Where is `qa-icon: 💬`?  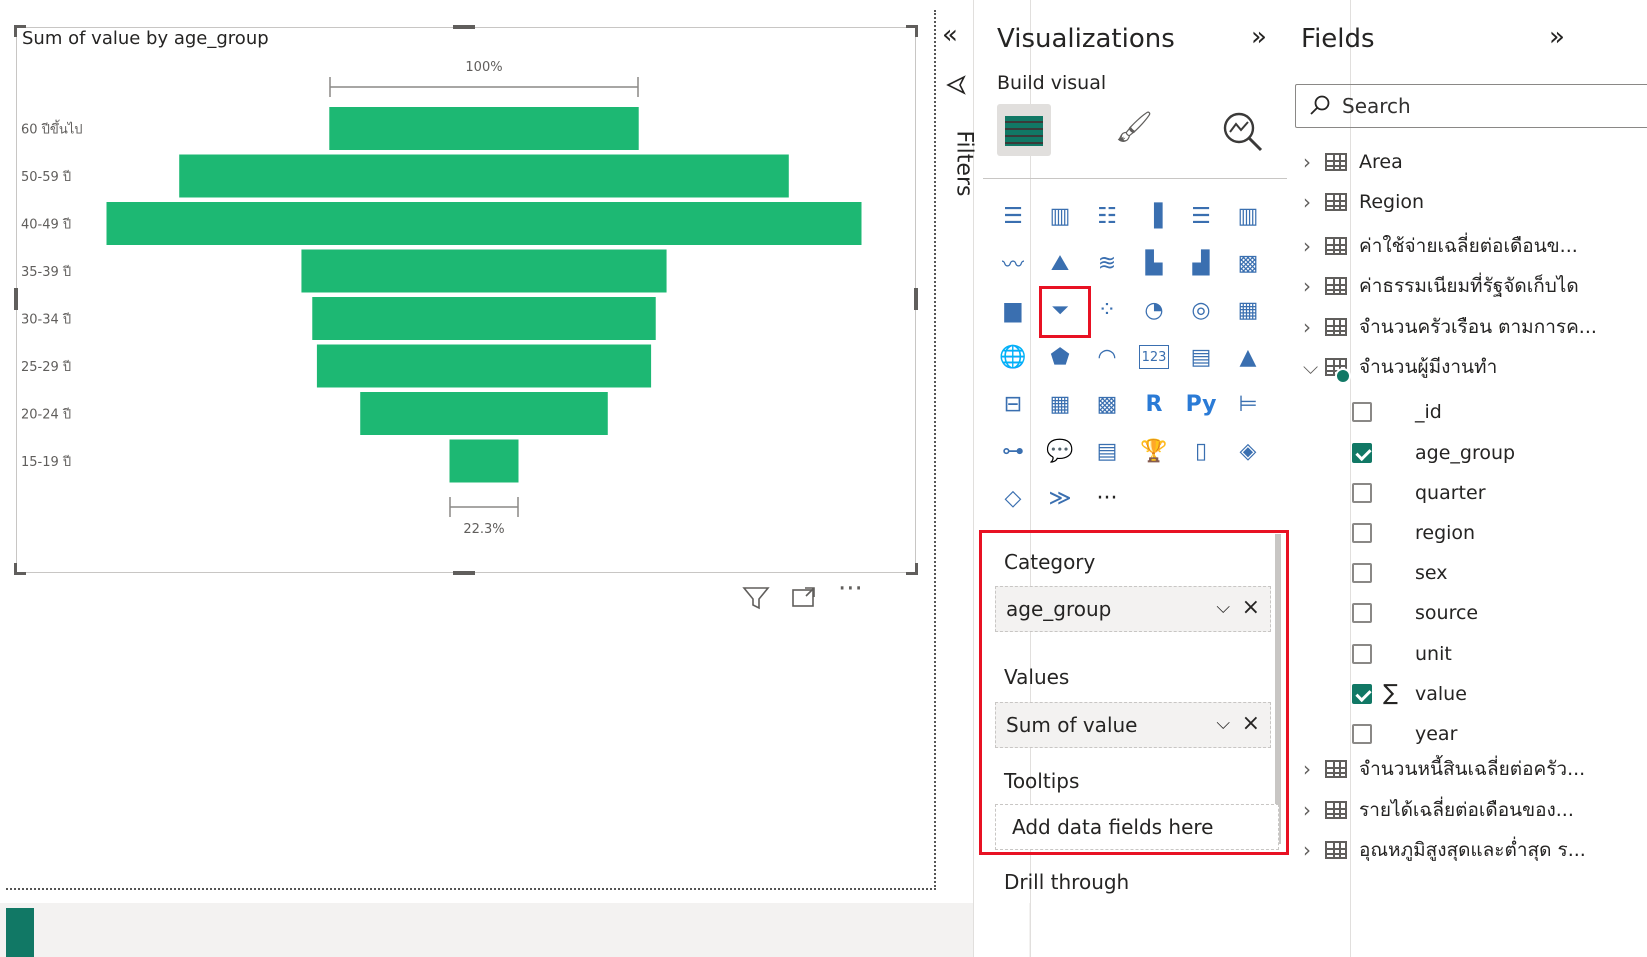
qa-icon: 💬 is located at coordinates (1060, 451).